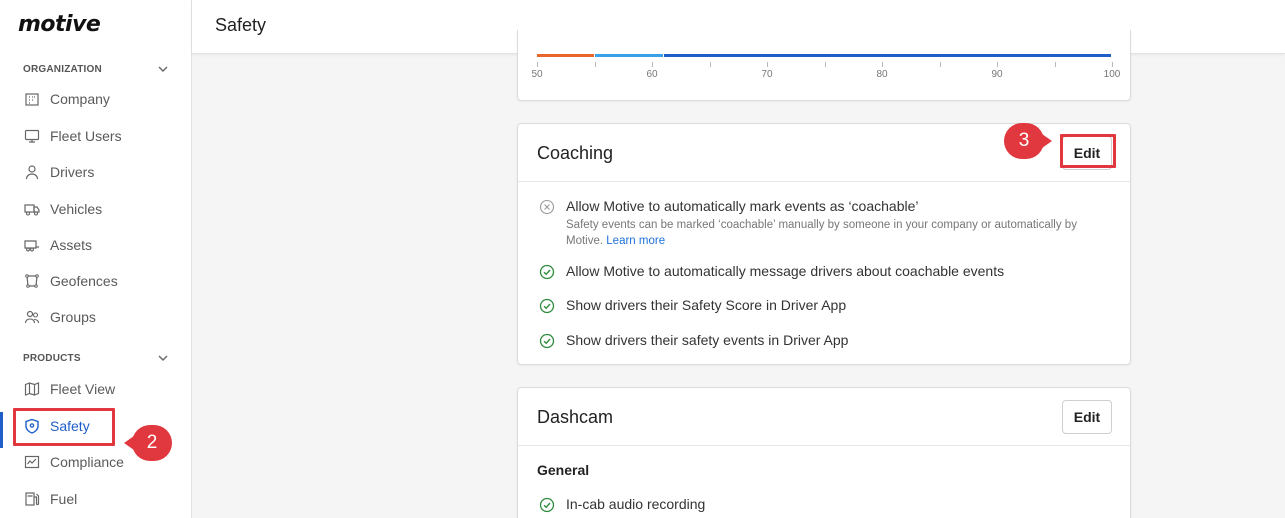 The width and height of the screenshot is (1285, 518). I want to click on page-title: Safety, so click(241, 25).